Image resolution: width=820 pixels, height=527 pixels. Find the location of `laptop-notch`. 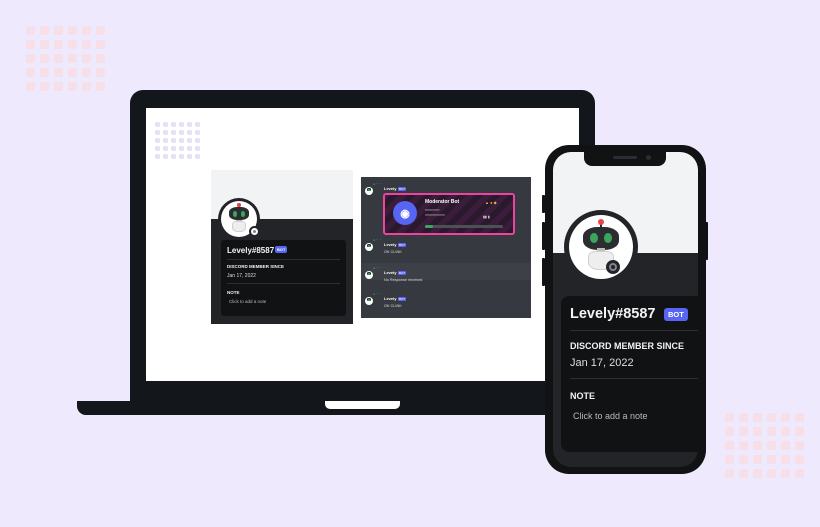

laptop-notch is located at coordinates (362, 405).